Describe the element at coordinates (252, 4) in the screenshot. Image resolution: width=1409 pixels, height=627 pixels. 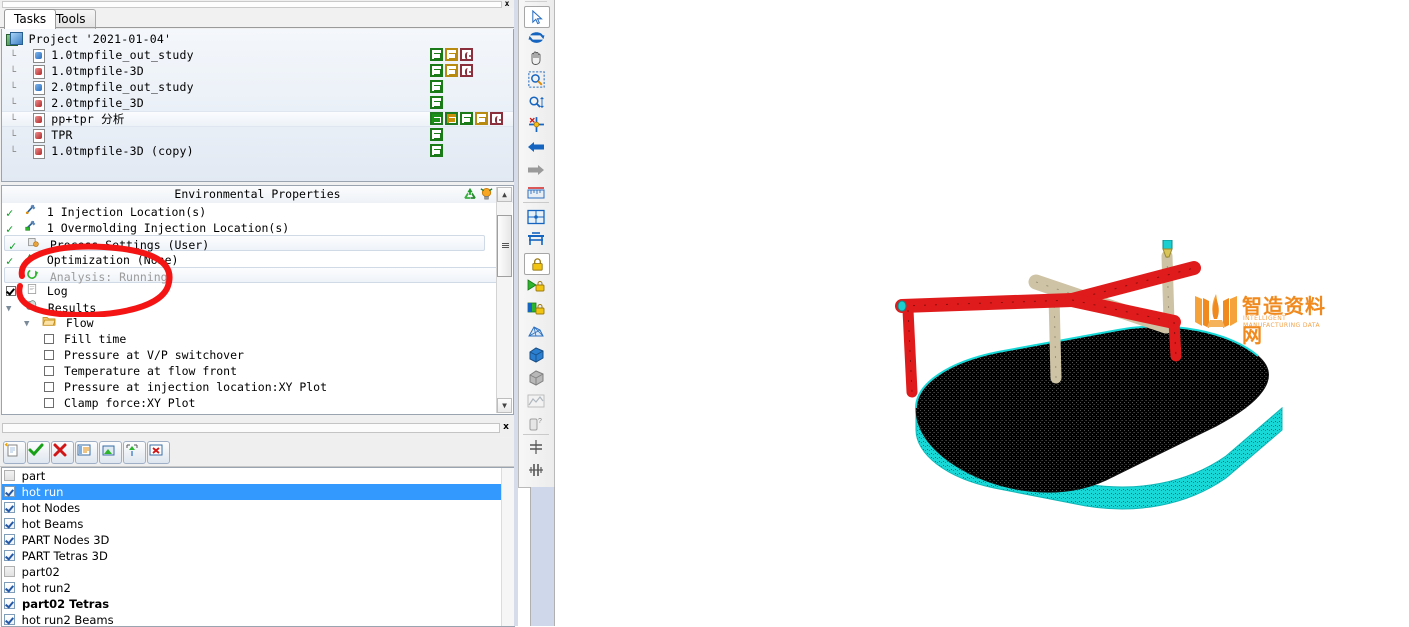
I see `top-horizontal-scrollbar` at that location.